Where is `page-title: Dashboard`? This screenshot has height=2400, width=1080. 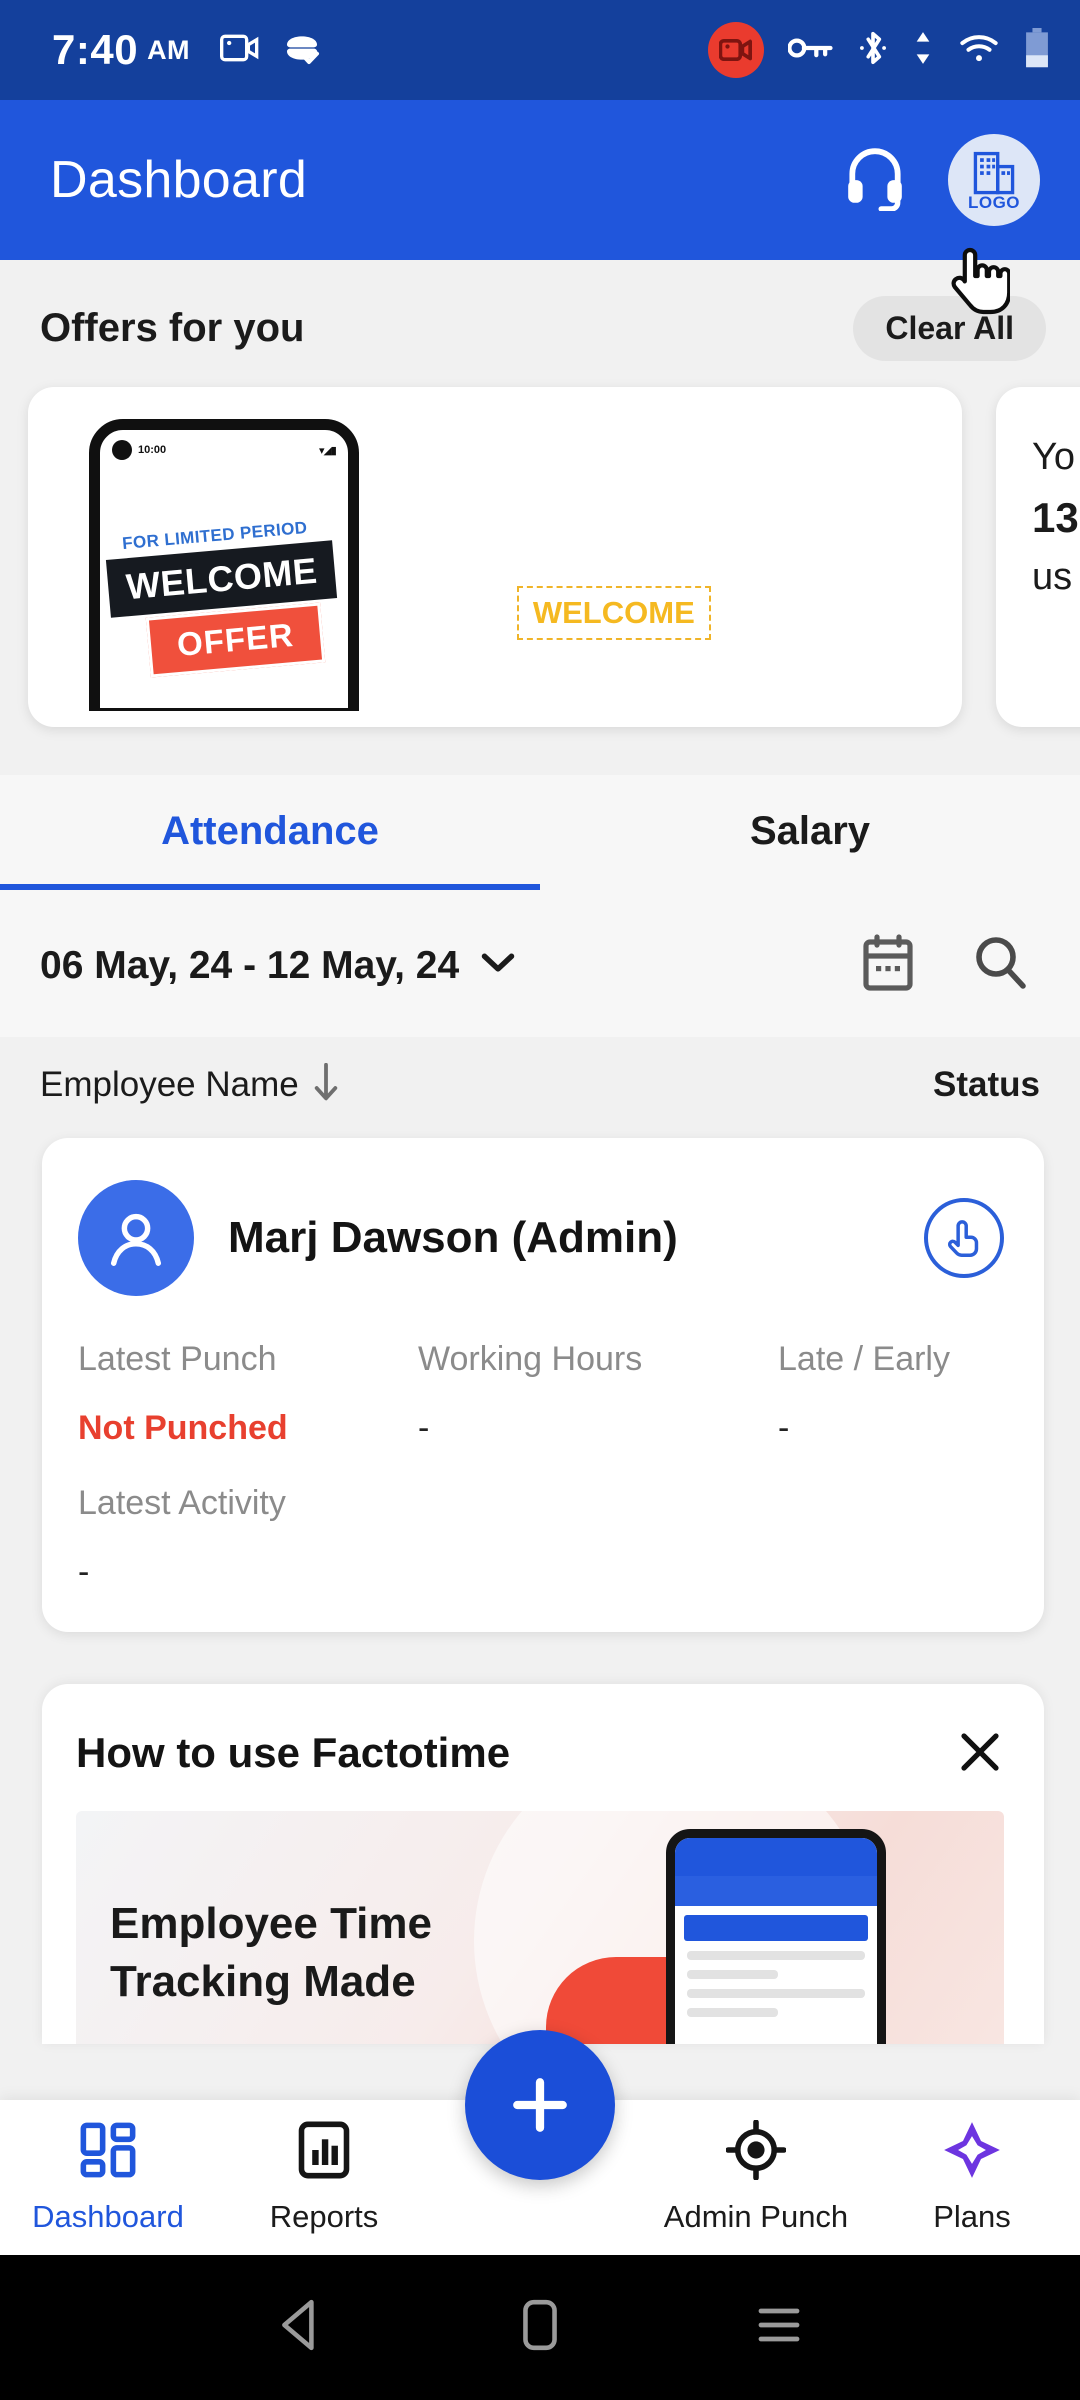 page-title: Dashboard is located at coordinates (179, 180).